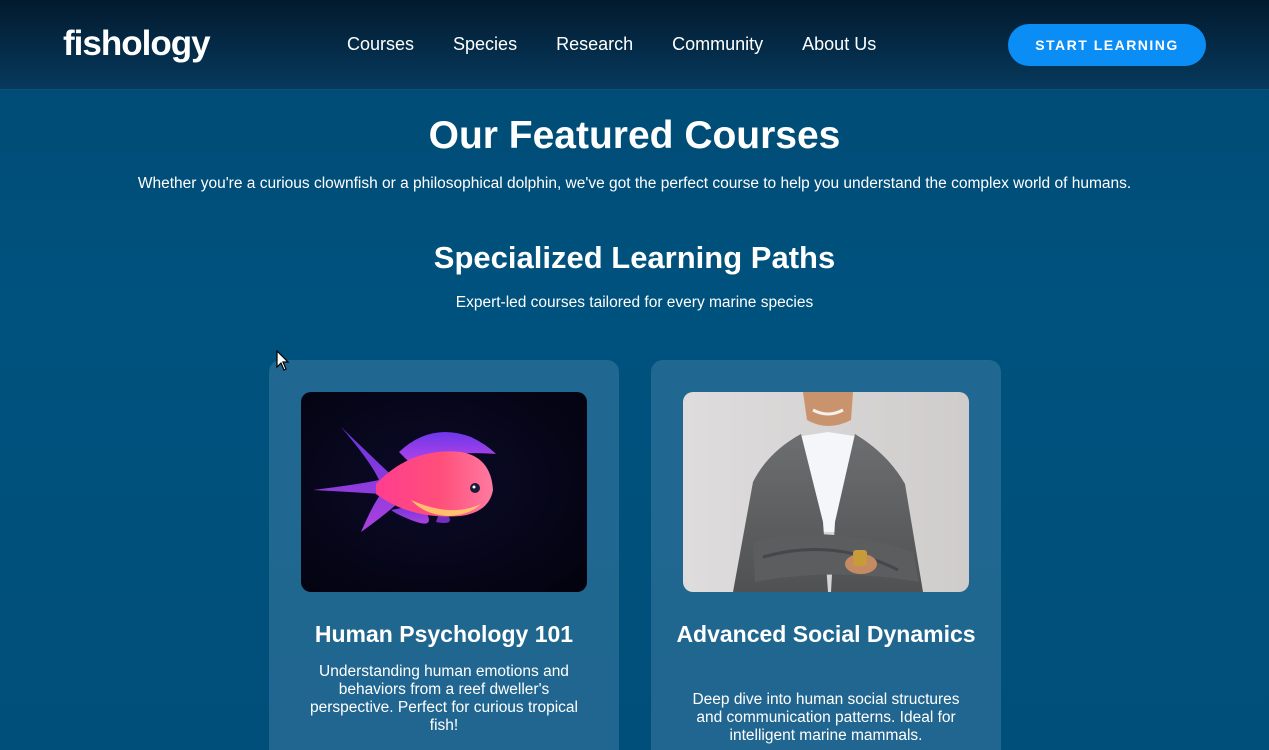 Image resolution: width=1269 pixels, height=750 pixels. What do you see at coordinates (634, 135) in the screenshot?
I see `featured-courses-title: Our Featured Courses` at bounding box center [634, 135].